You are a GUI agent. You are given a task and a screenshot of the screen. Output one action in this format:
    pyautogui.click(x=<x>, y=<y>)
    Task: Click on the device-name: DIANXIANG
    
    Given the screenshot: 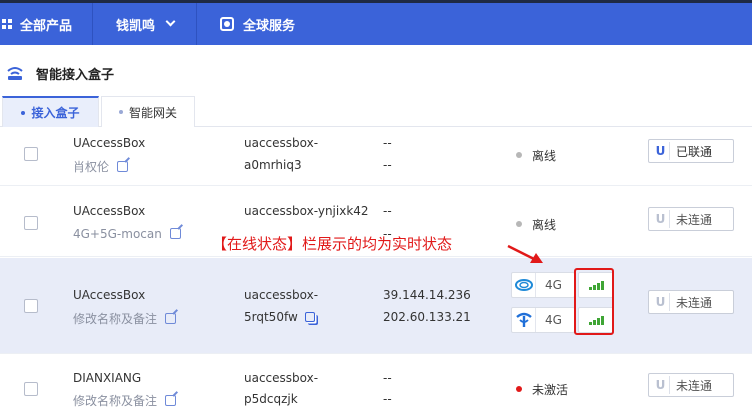 What is the action you would take?
    pyautogui.click(x=107, y=378)
    